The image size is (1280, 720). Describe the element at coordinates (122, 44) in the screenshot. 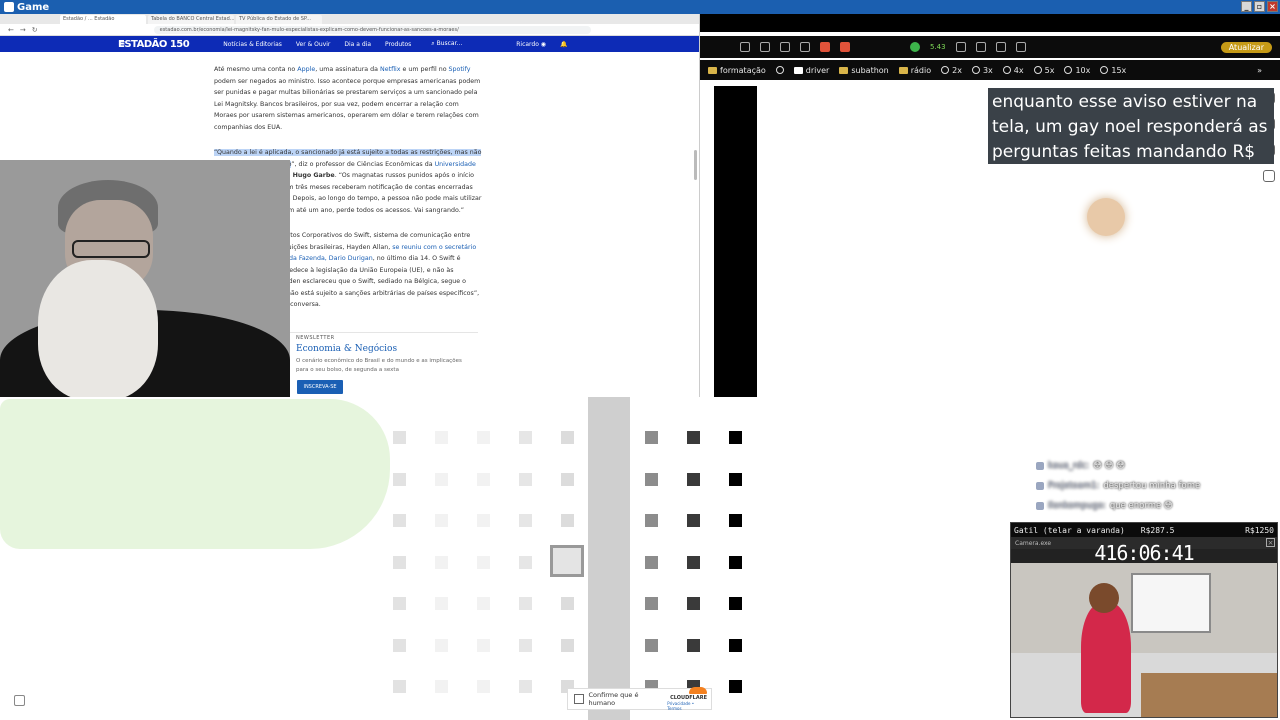

I see `menu-icon: ≡` at that location.